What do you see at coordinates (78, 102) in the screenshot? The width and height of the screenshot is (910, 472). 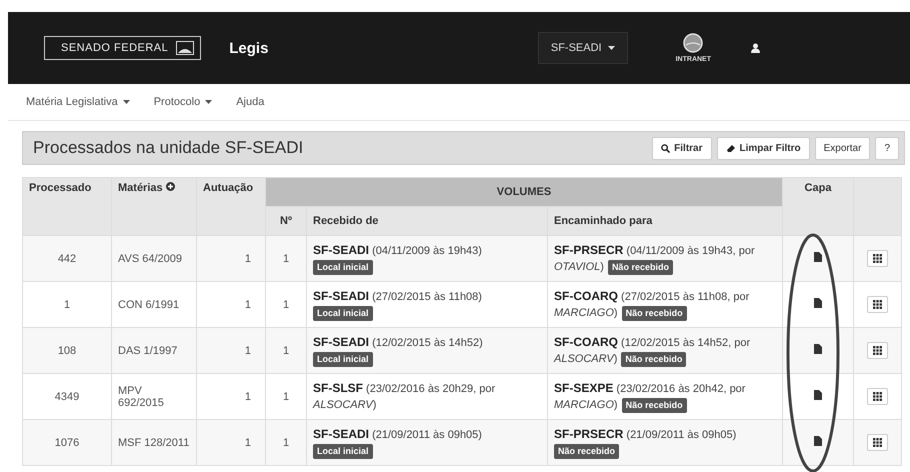 I see `menu-item: Matéria Legislativa` at bounding box center [78, 102].